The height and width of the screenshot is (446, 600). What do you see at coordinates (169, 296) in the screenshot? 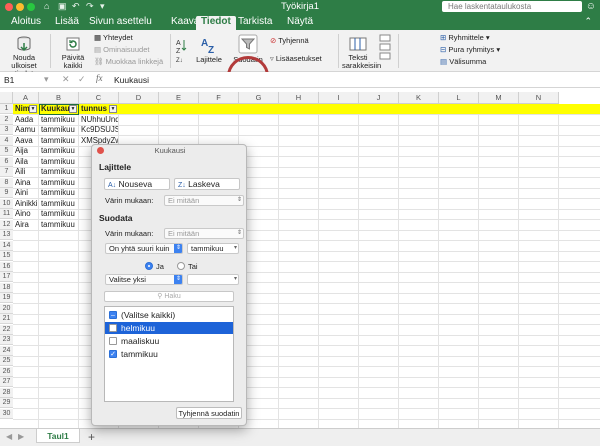
I see `filter-search-input: ⚲ Haku` at bounding box center [169, 296].